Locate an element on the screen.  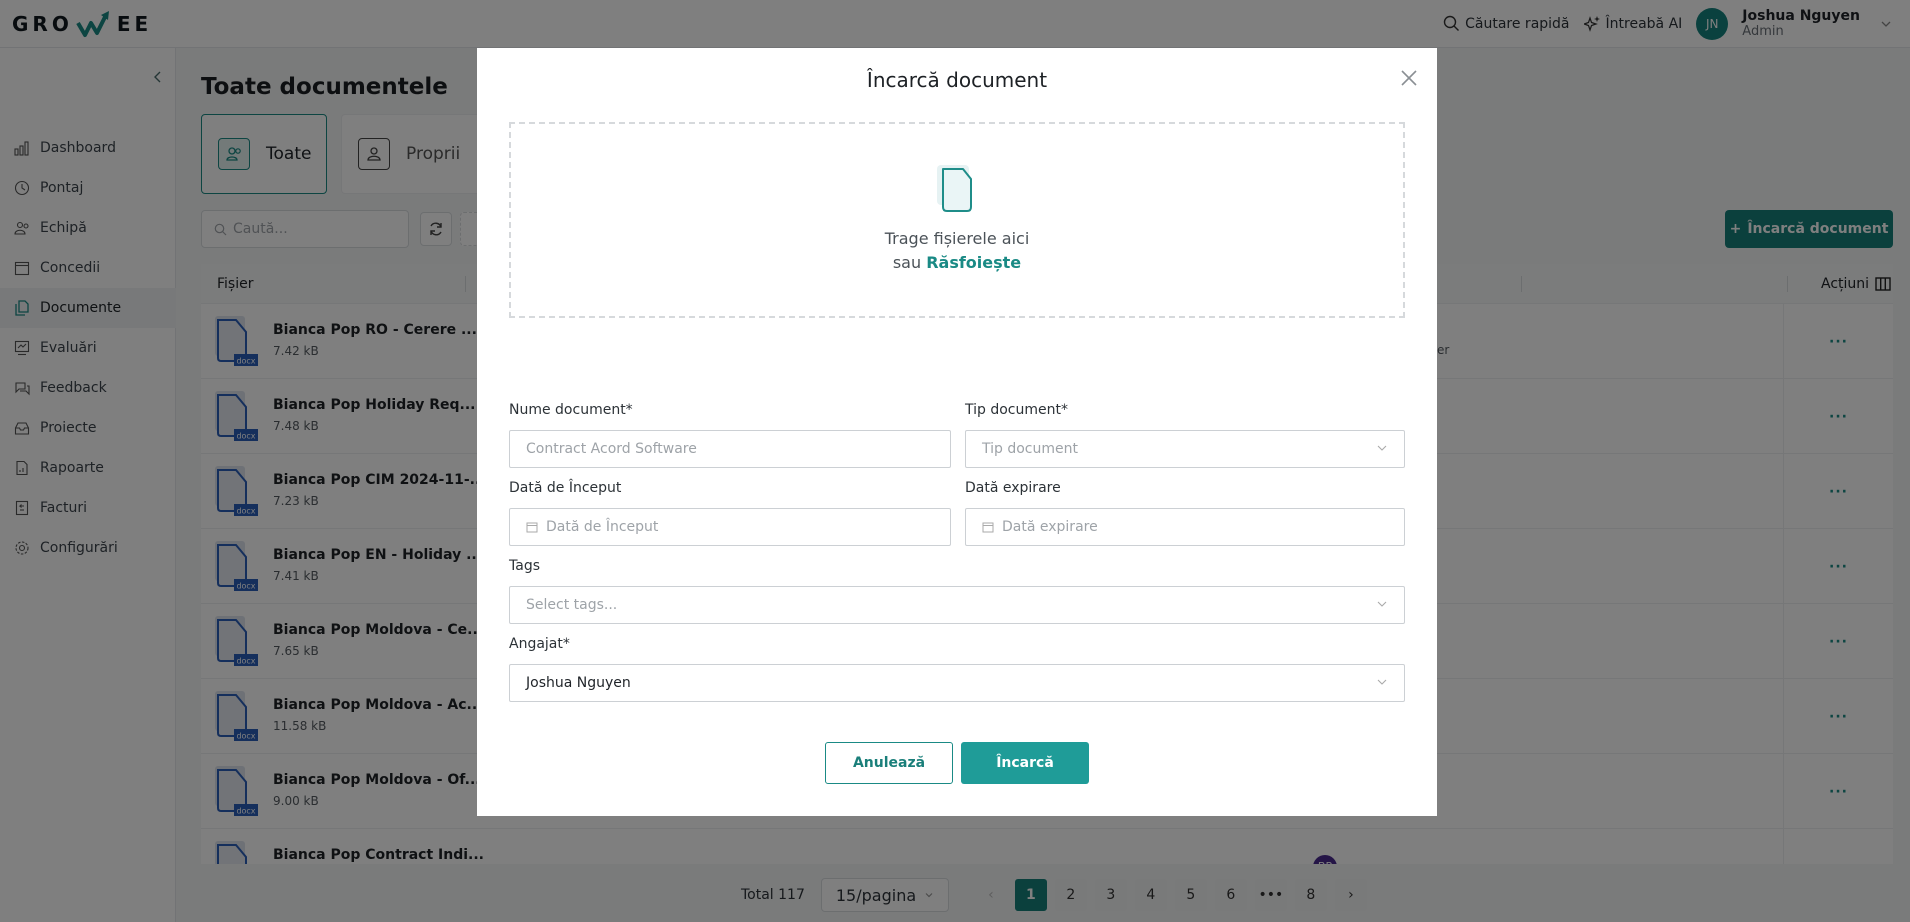
employee-value: Joshua Nguyen is located at coordinates (578, 683).